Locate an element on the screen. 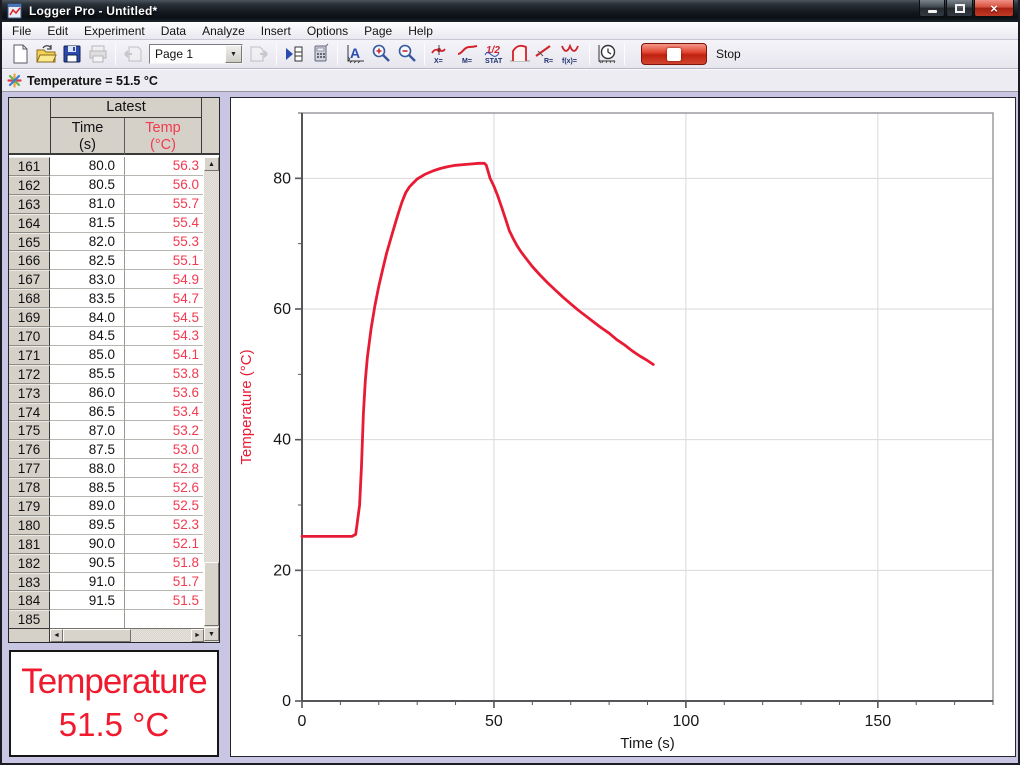 This screenshot has width=1020, height=765. table-row: 173 86.0 53.6 is located at coordinates (106, 393).